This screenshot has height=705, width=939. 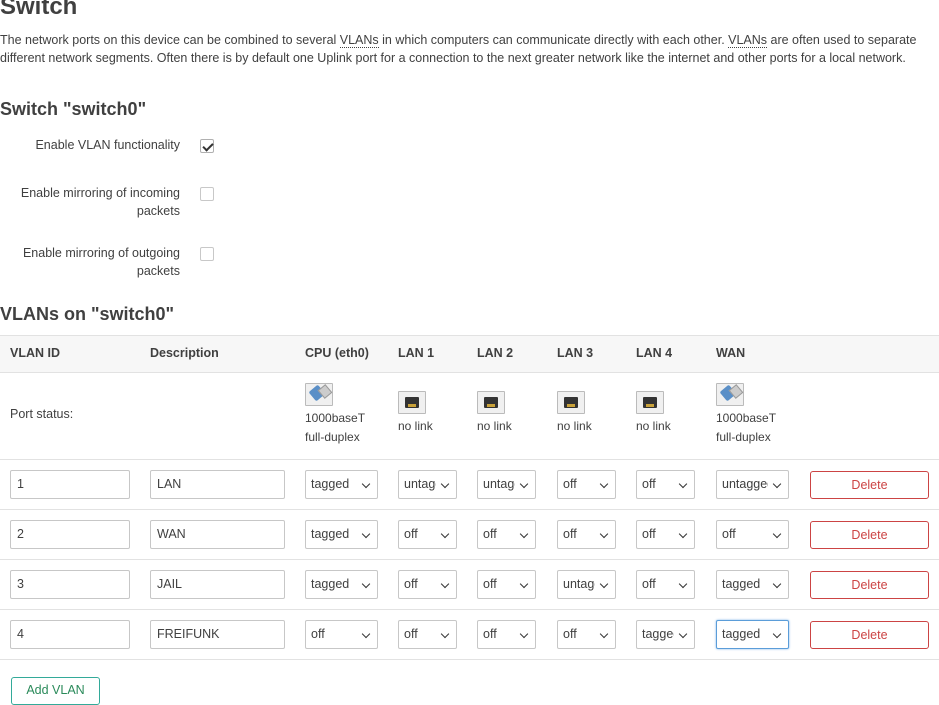 I want to click on col-description: Description, so click(x=184, y=353).